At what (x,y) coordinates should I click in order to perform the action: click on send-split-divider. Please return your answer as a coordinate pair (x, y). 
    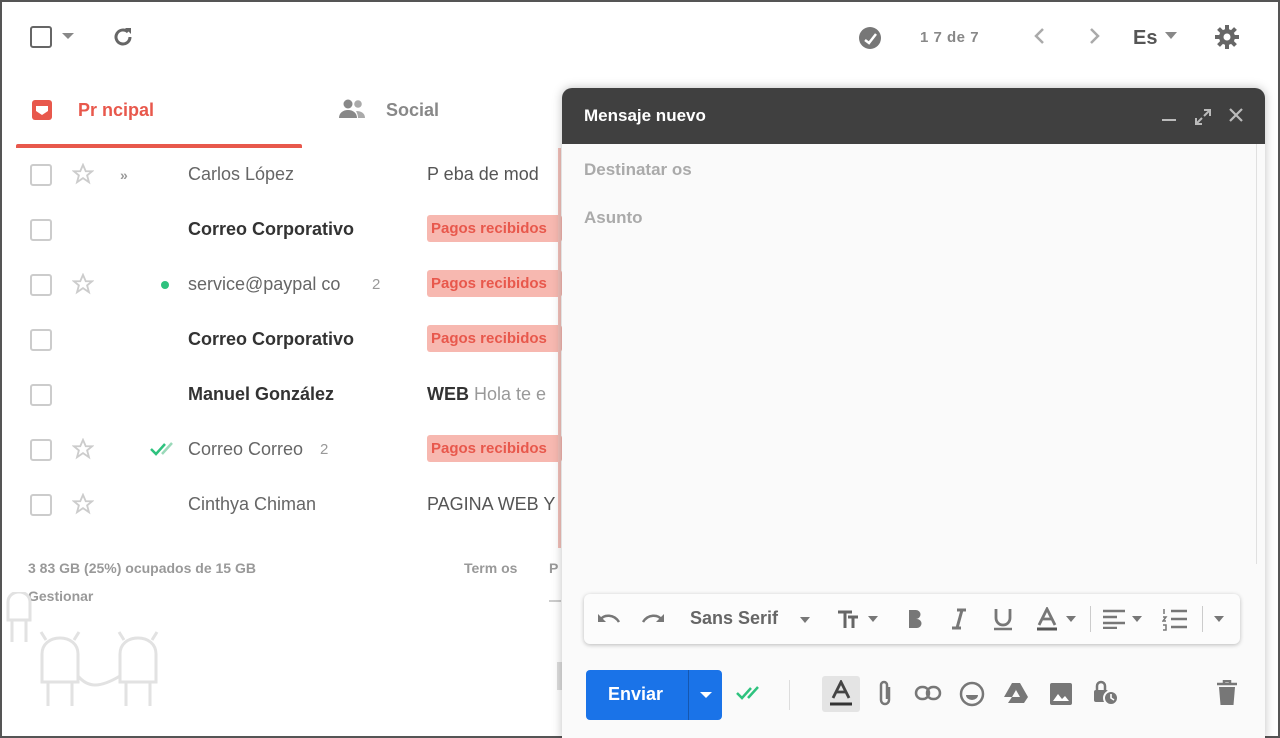
    Looking at the image, I should click on (688, 695).